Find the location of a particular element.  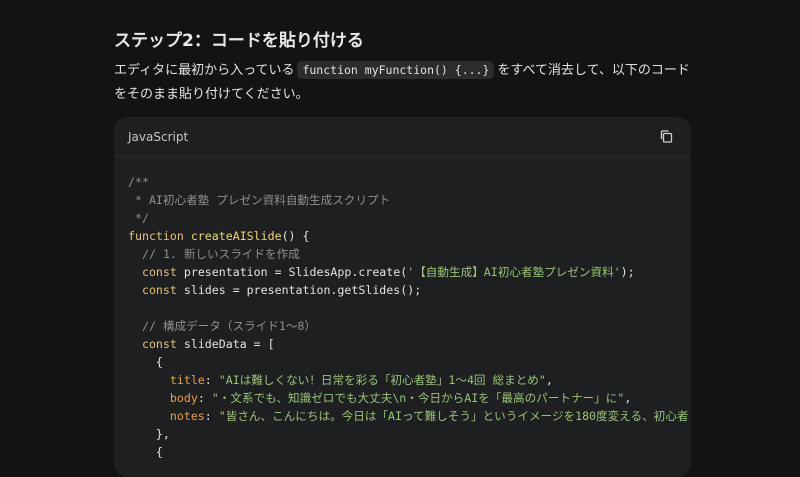

code-token-string: "・文系でも、知識ゼロでも大丈夫\n・今日からAIを「最高のパートナー」に" is located at coordinates (418, 398).